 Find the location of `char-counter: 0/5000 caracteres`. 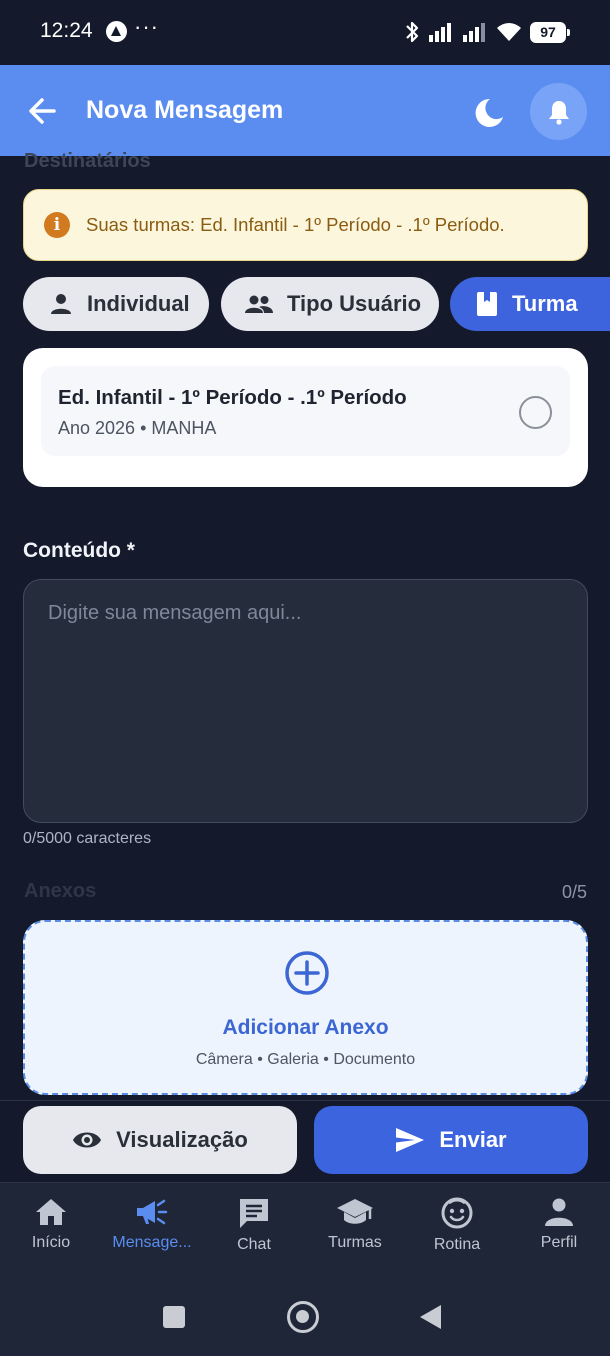

char-counter: 0/5000 caracteres is located at coordinates (87, 838).